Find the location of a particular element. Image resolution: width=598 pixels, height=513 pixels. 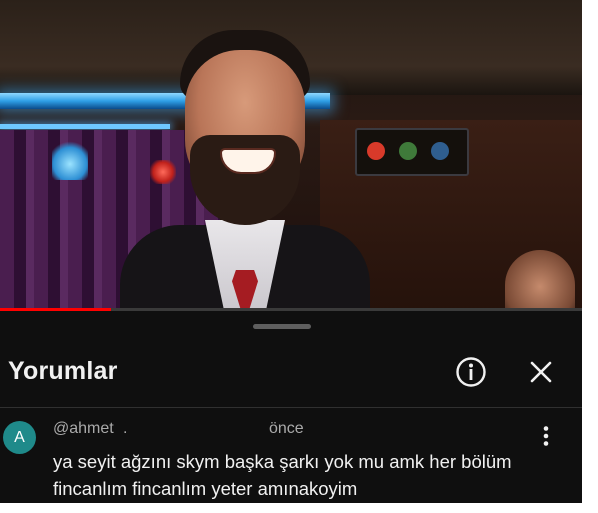

more-vertical-icon is located at coordinates (546, 436).